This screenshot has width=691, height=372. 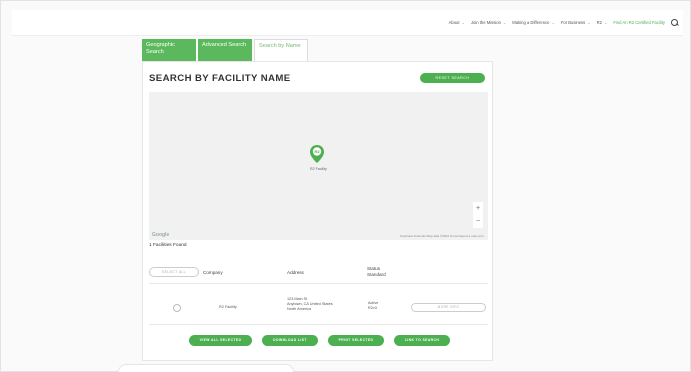 I want to click on page-title: SEARCH BY FACILITY NAME, so click(x=220, y=78).